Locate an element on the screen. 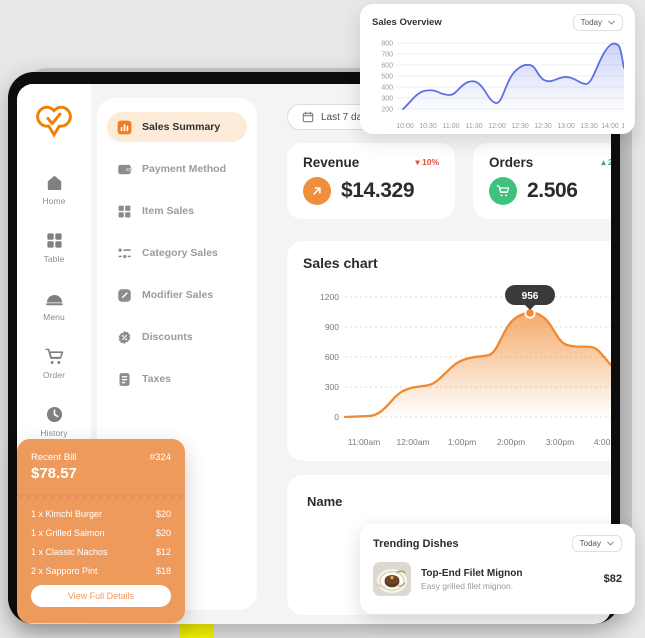  x-tick-label: 12:00am is located at coordinates (412, 442).